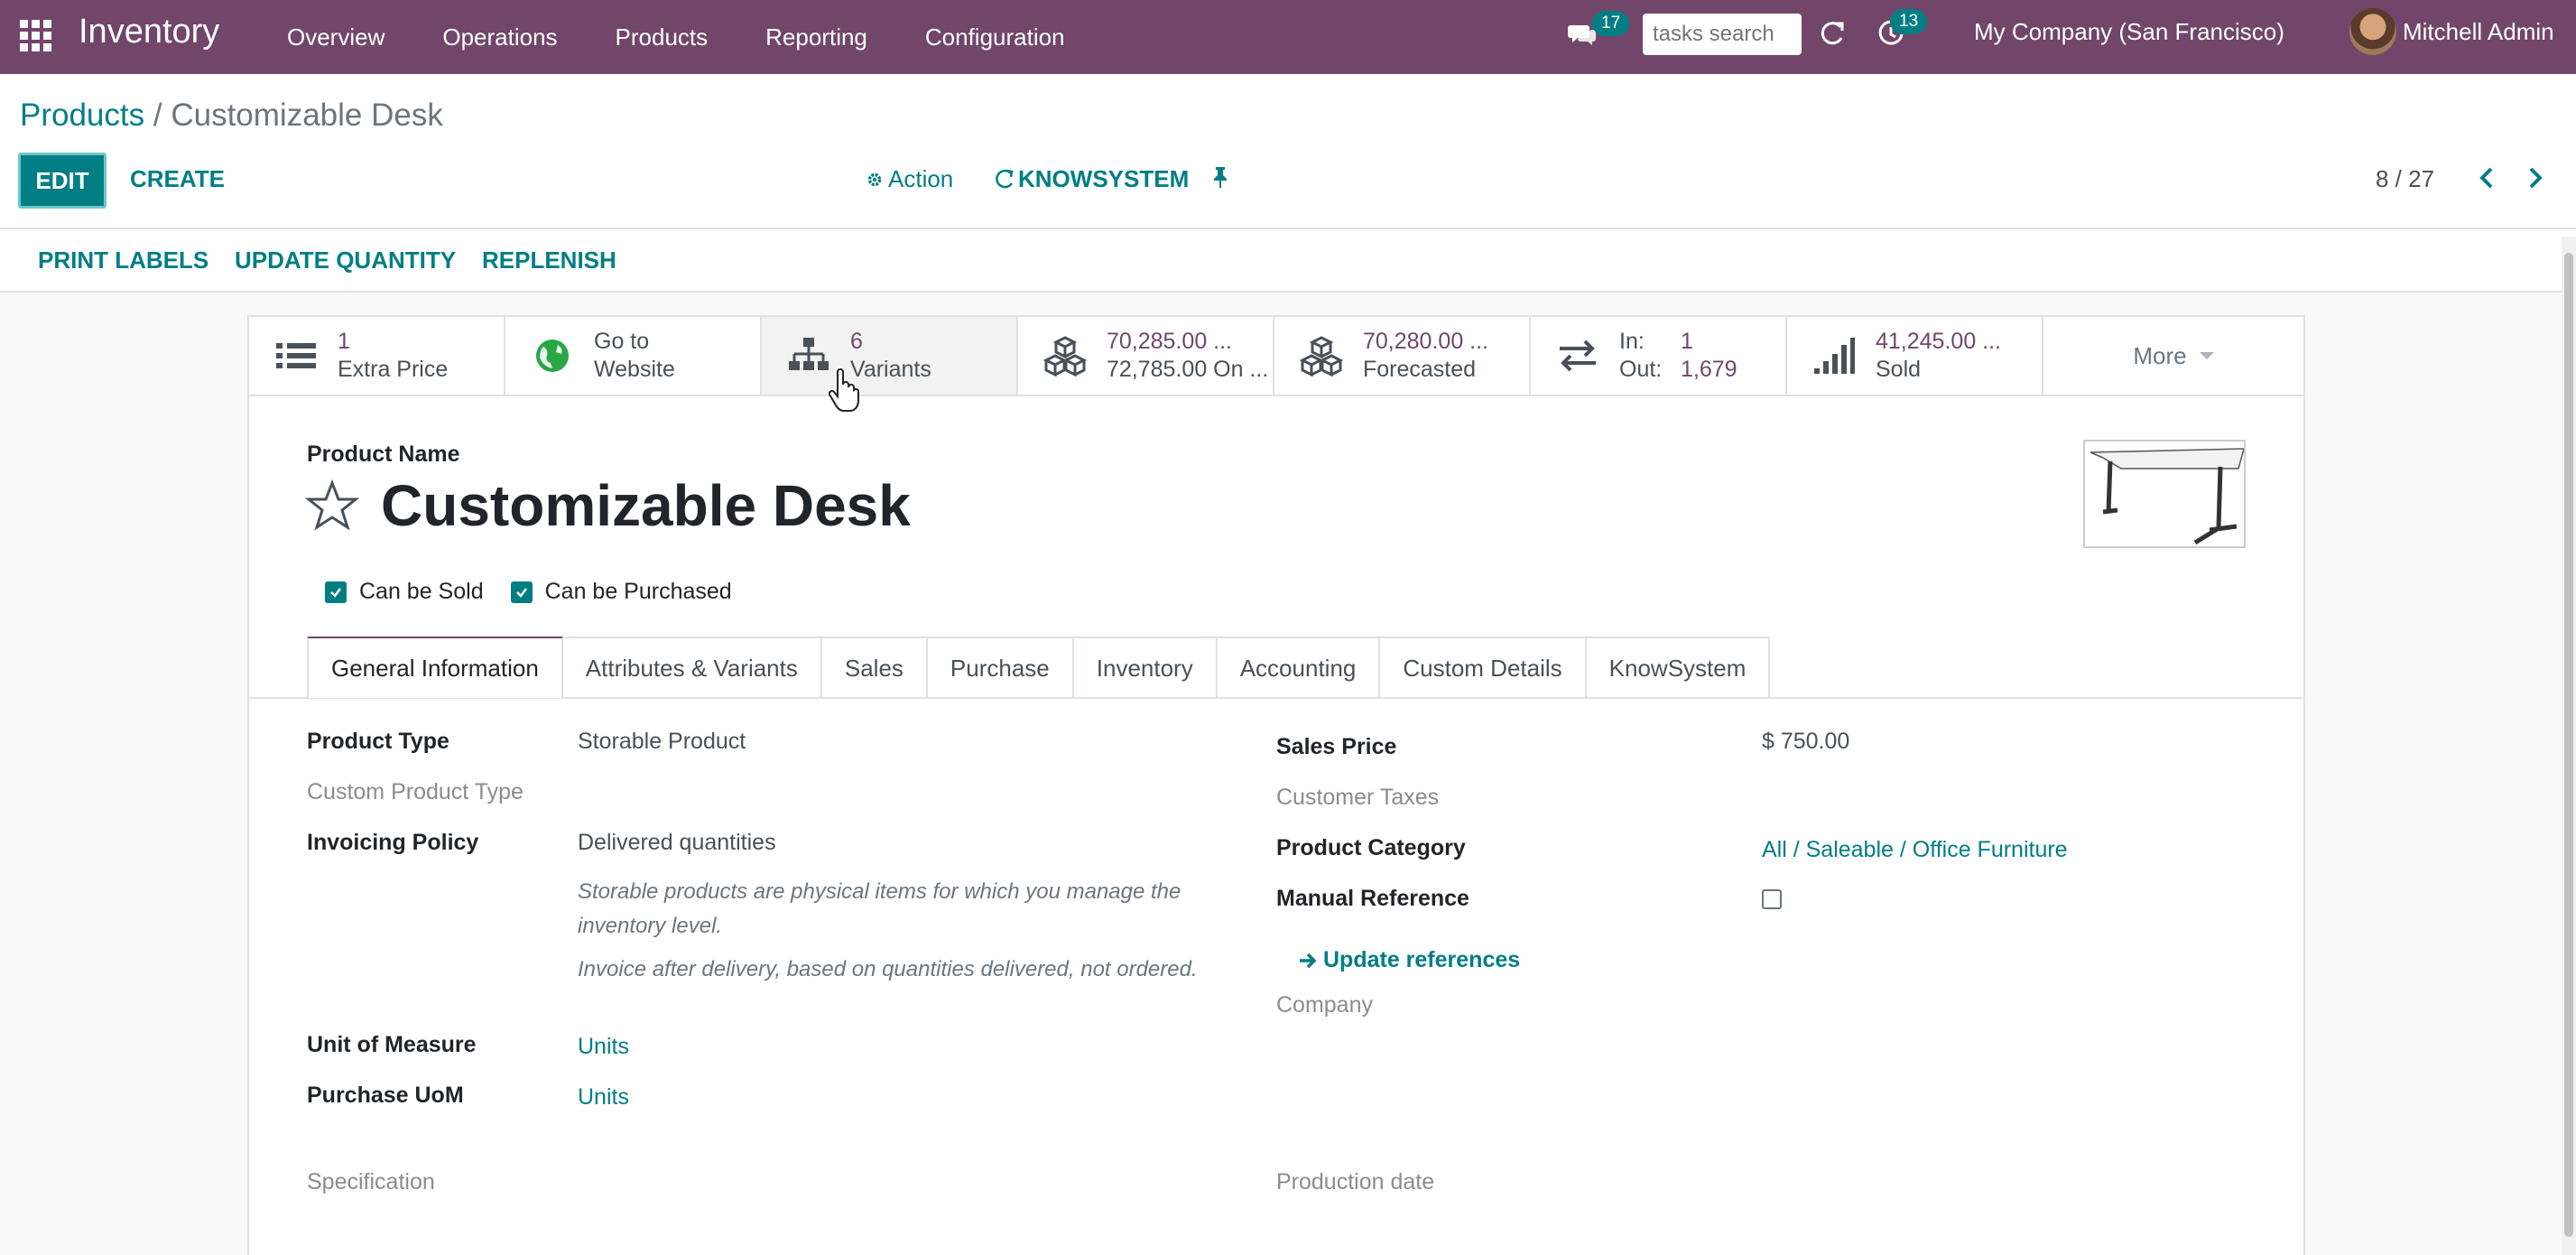  I want to click on invoicing-policy-value: Delivered quantities, so click(677, 843).